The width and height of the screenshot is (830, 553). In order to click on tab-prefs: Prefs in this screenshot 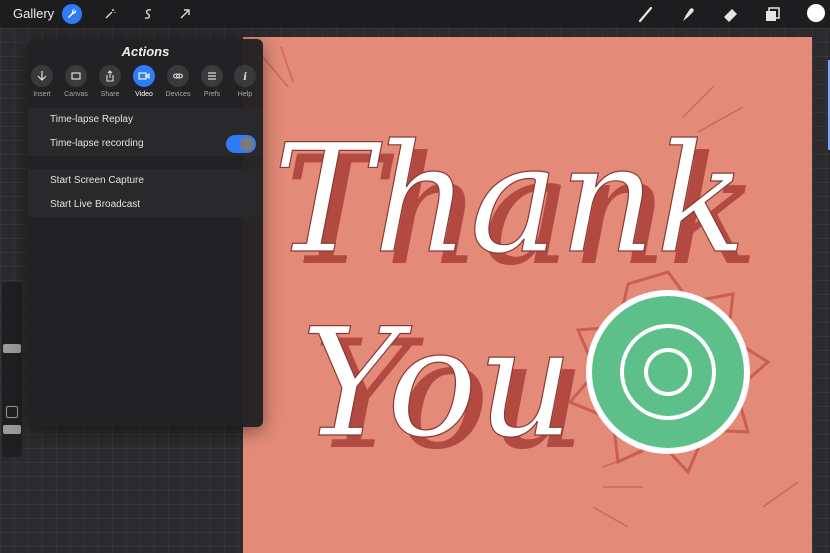, I will do `click(212, 81)`.